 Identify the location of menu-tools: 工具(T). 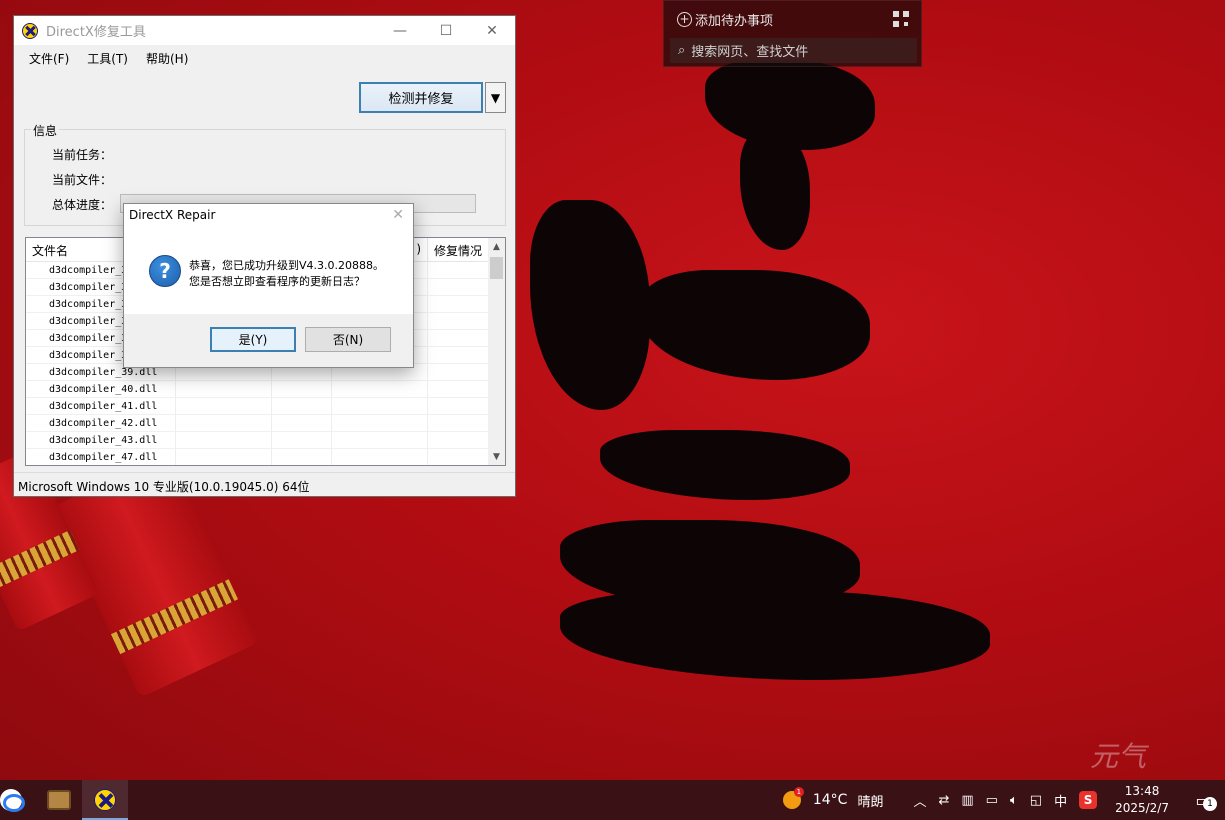
(107, 58).